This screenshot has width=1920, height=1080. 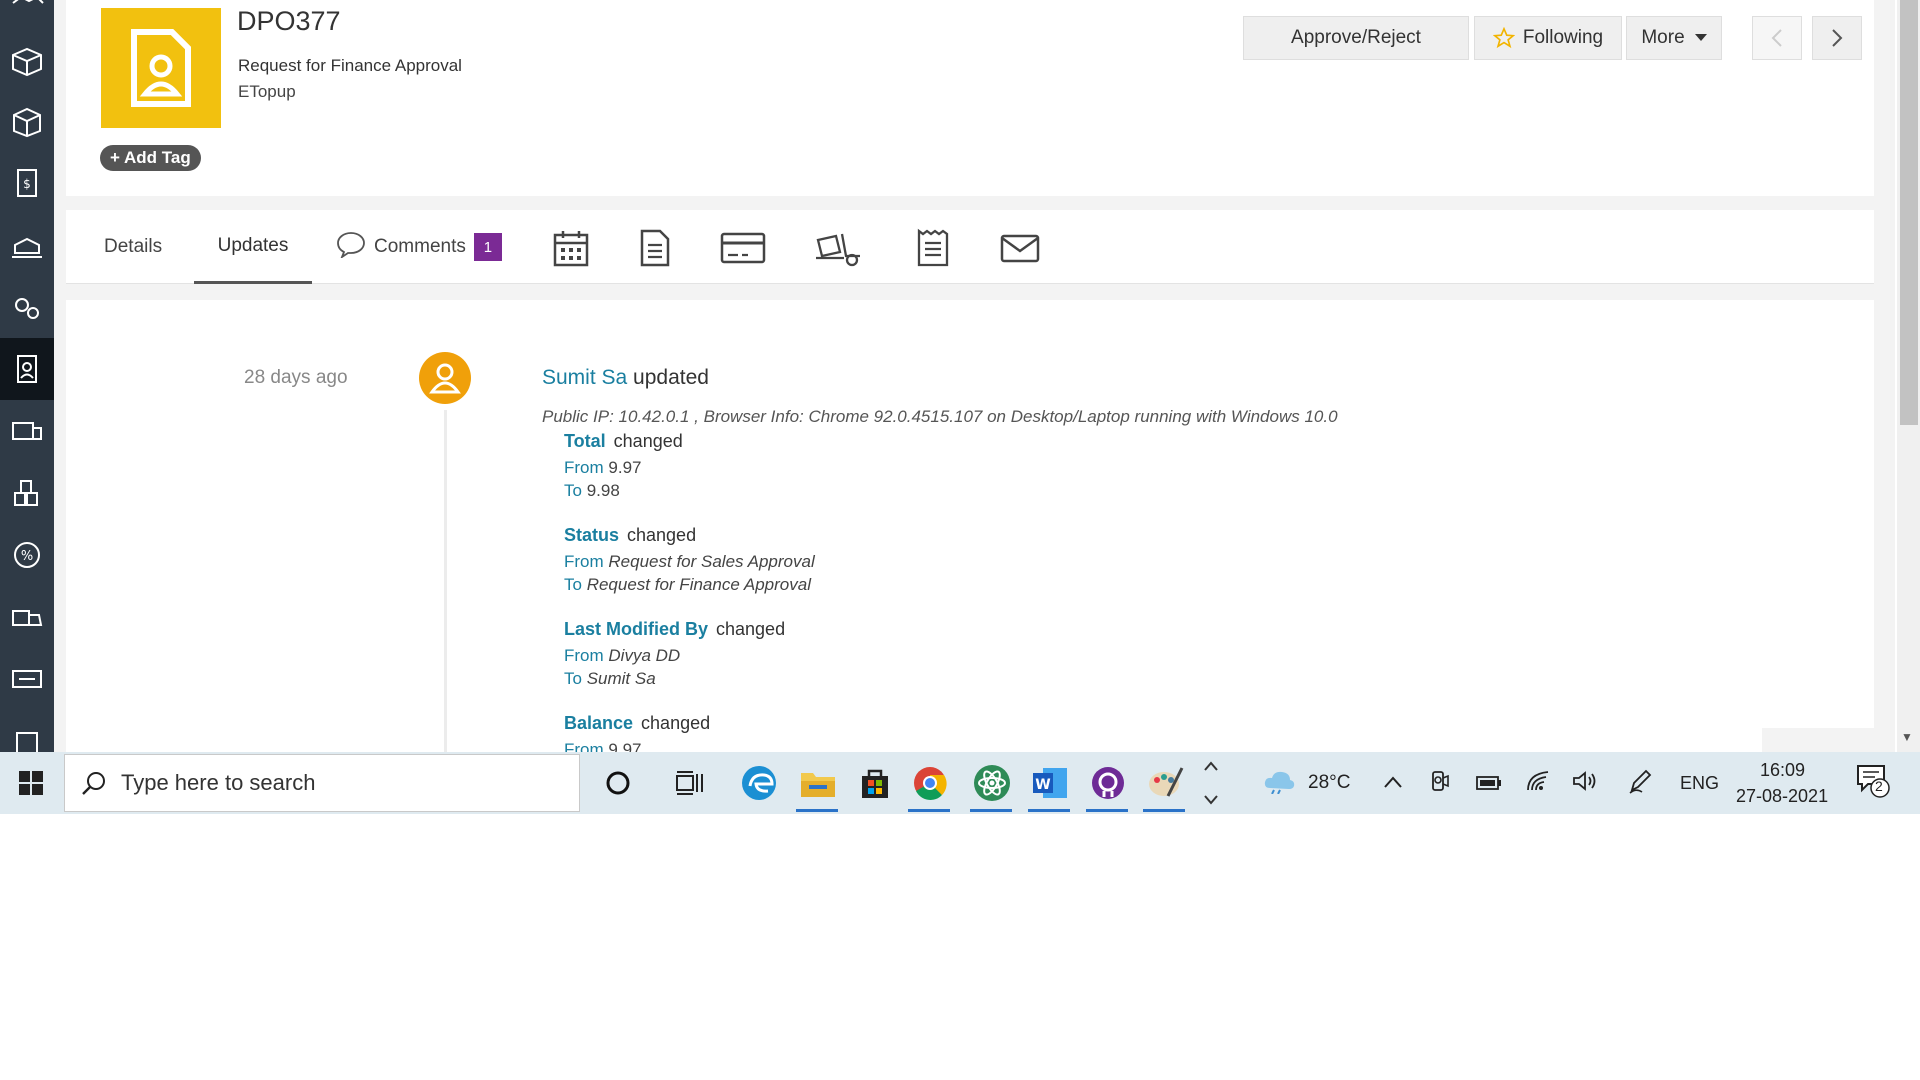 I want to click on meet-now-button, so click(x=1440, y=784).